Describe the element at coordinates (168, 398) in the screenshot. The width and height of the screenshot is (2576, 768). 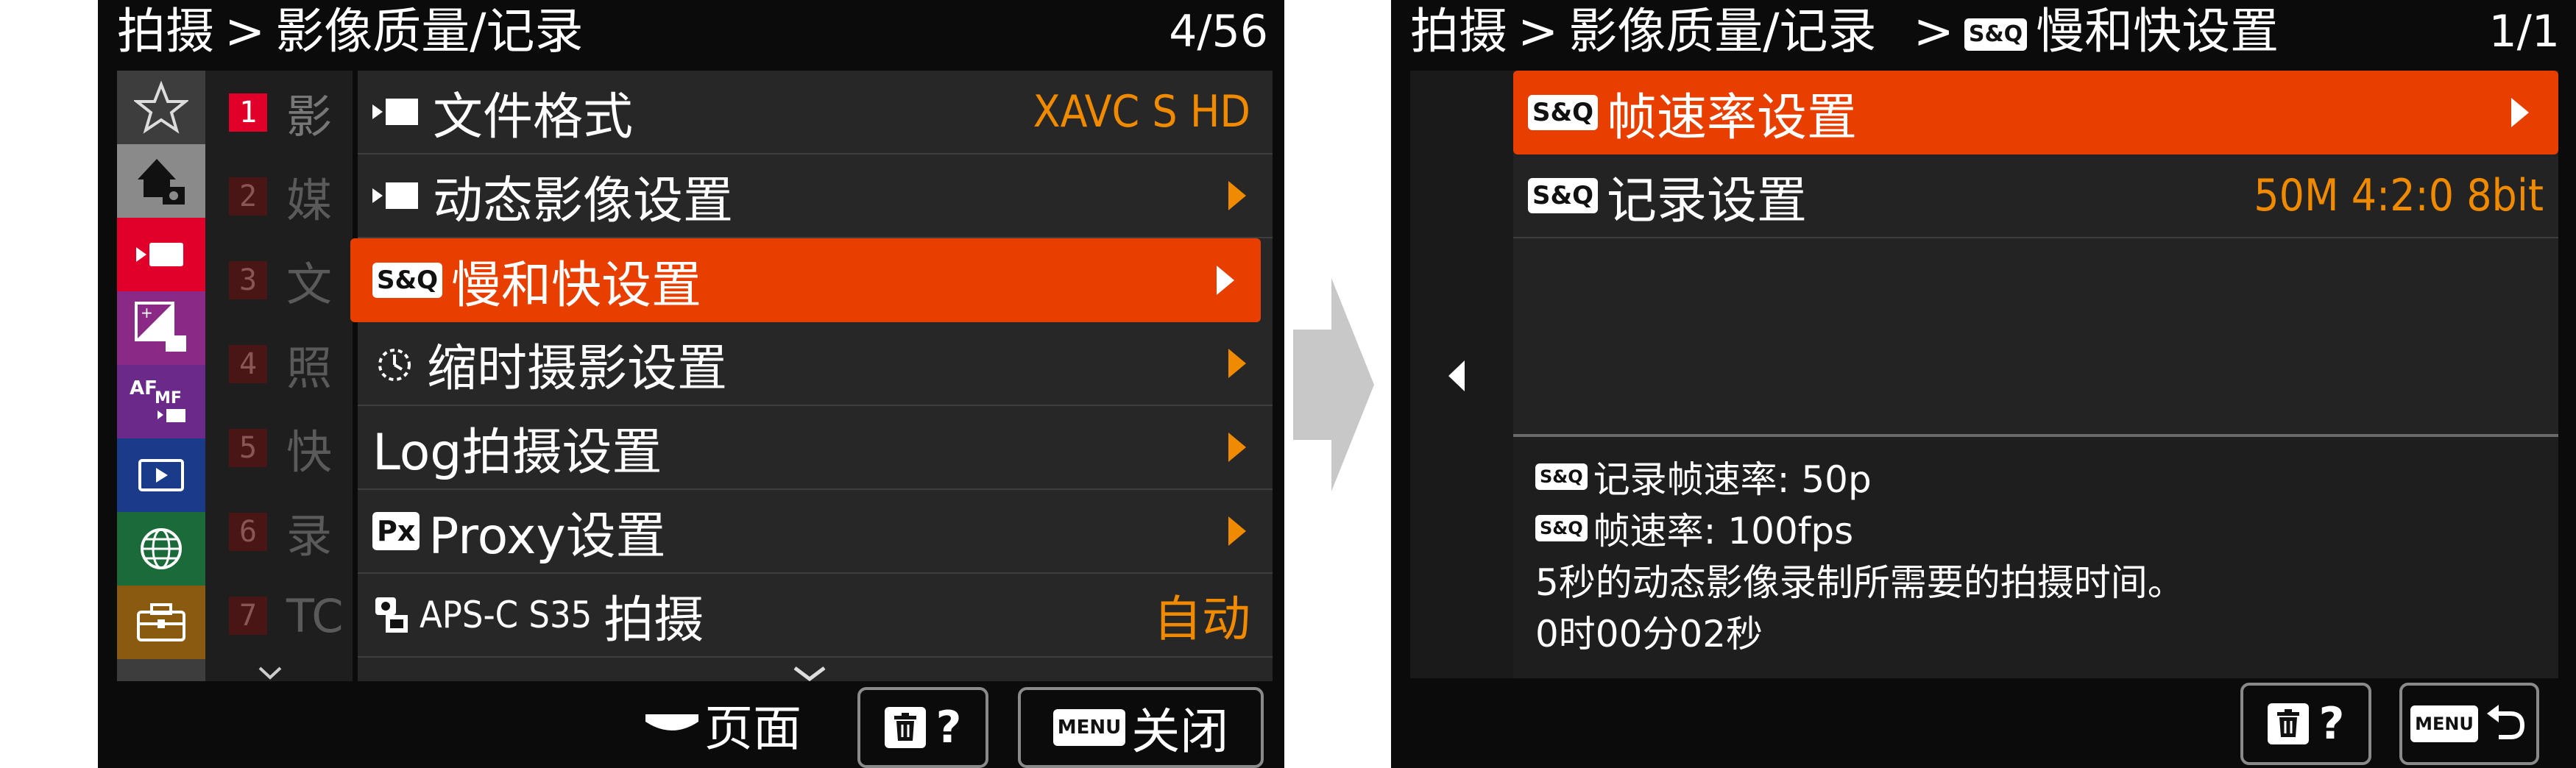
I see `svg-text: MF` at that location.